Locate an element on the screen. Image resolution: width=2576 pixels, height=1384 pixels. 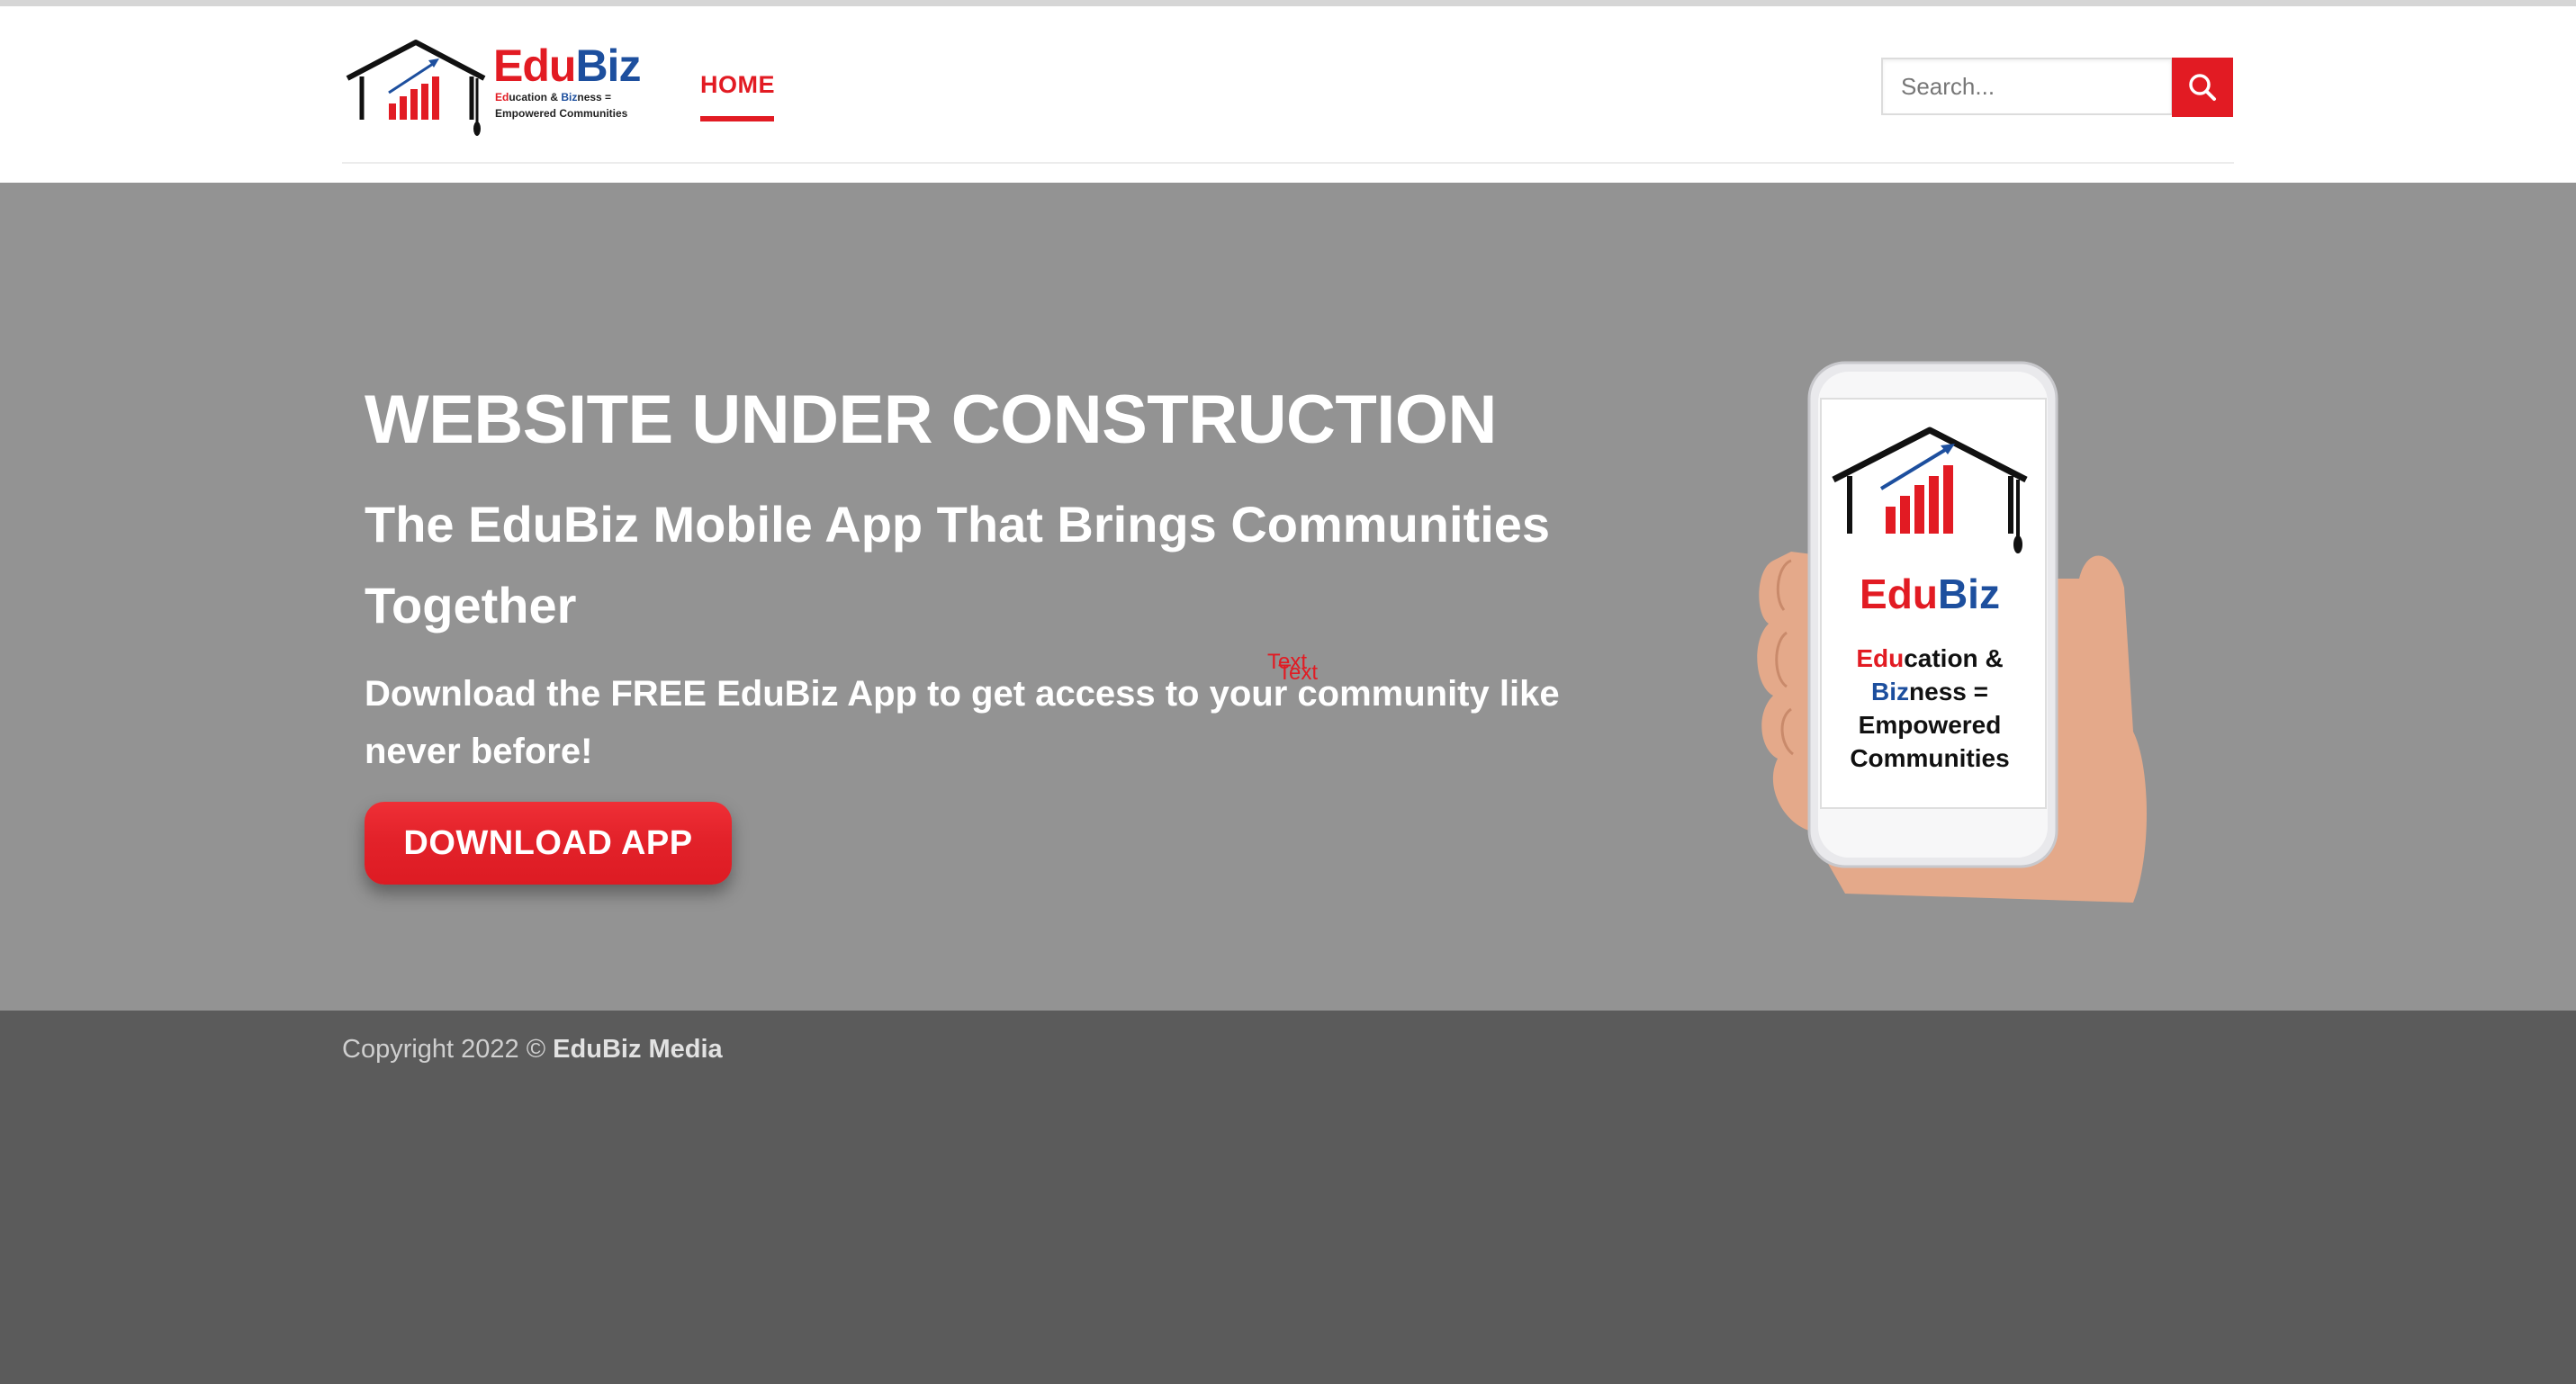
hero-title: WEBSITE UNDER CONSTRUCTION is located at coordinates (931, 420).